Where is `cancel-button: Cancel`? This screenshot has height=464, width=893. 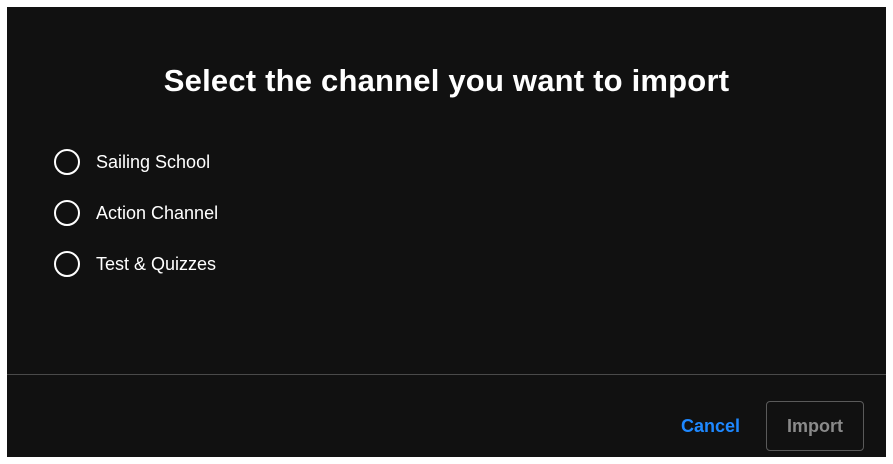
cancel-button: Cancel is located at coordinates (710, 426).